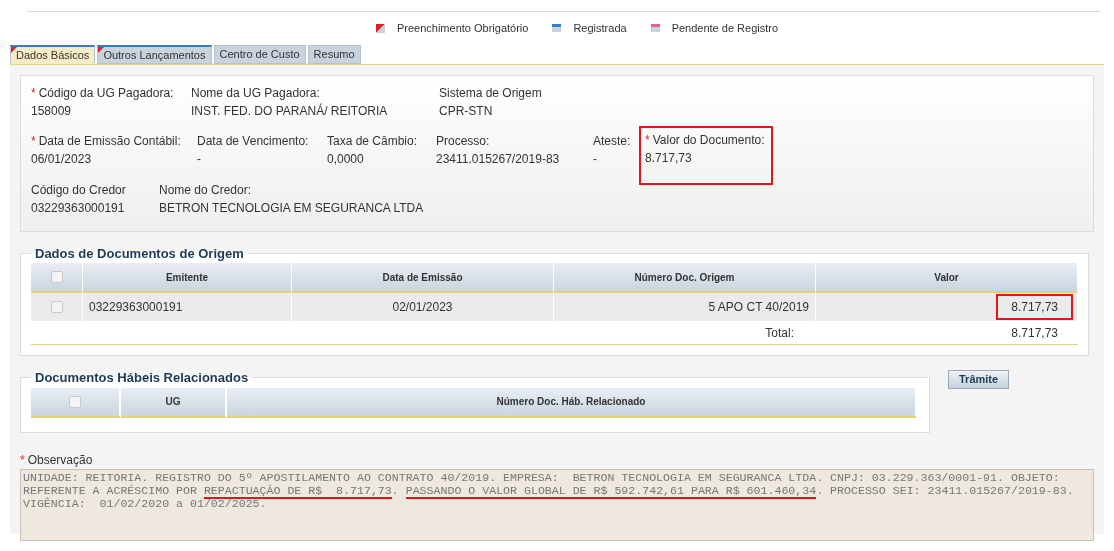 The height and width of the screenshot is (551, 1114). What do you see at coordinates (78, 208) in the screenshot?
I see `field-value: 03229363000191` at bounding box center [78, 208].